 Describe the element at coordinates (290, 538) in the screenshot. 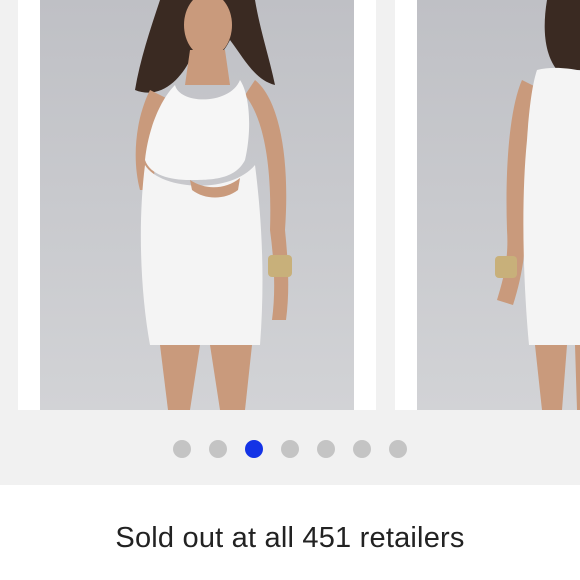

I see `sold-out-status: Sold out at all 451 retailers` at that location.